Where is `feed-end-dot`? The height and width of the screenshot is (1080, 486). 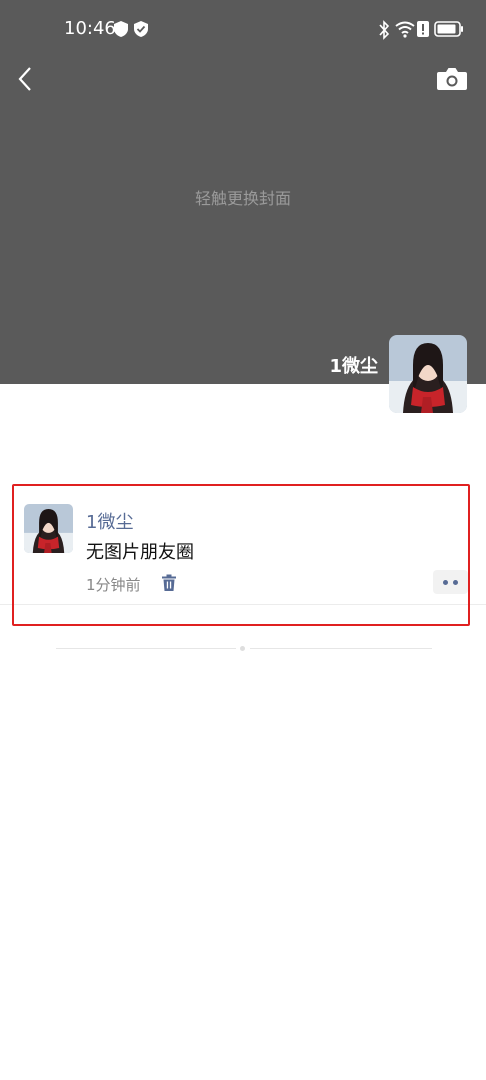 feed-end-dot is located at coordinates (242, 648).